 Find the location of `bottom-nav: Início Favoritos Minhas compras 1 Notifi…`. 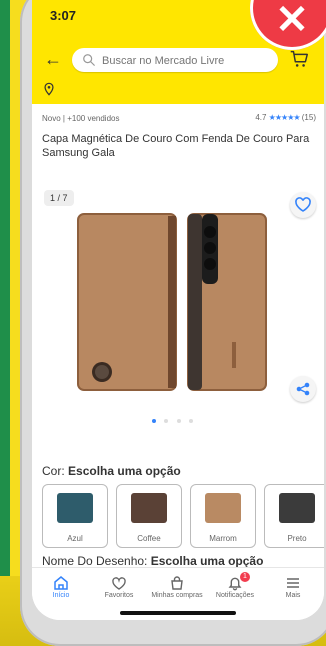

bottom-nav: Início Favoritos Minhas compras 1 Notifi… is located at coordinates (178, 593).